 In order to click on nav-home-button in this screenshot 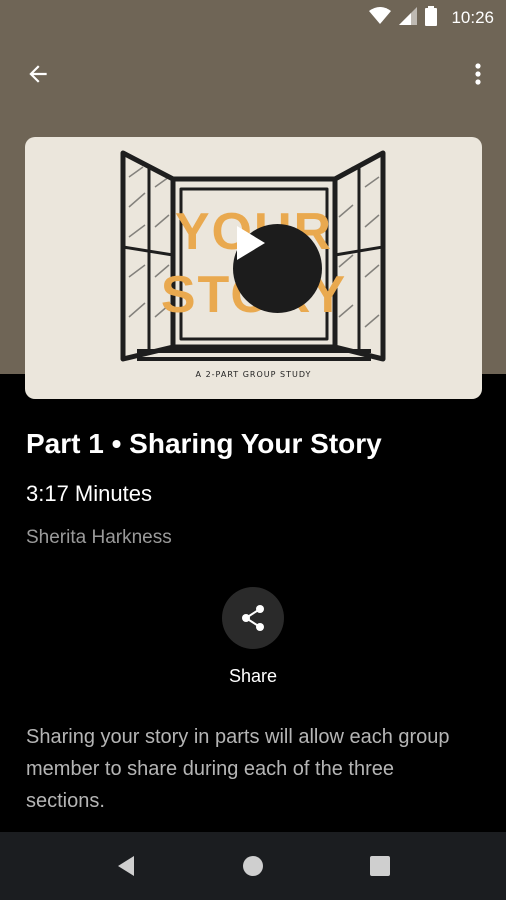, I will do `click(253, 866)`.